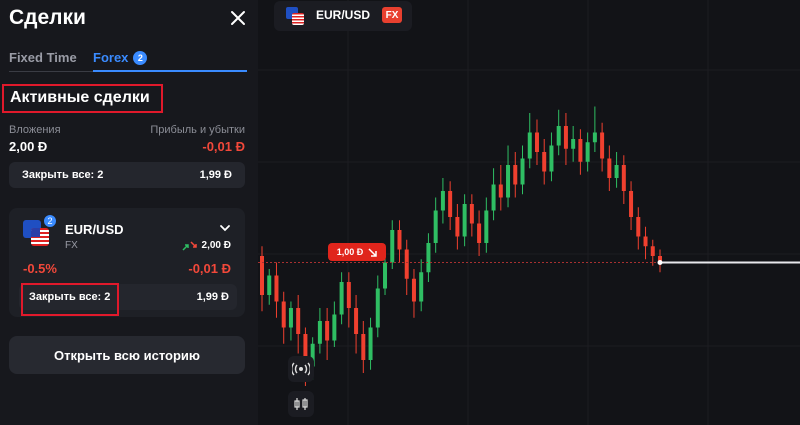 This screenshot has height=425, width=800. I want to click on open-history-button: Открыть всю историю, so click(127, 355).